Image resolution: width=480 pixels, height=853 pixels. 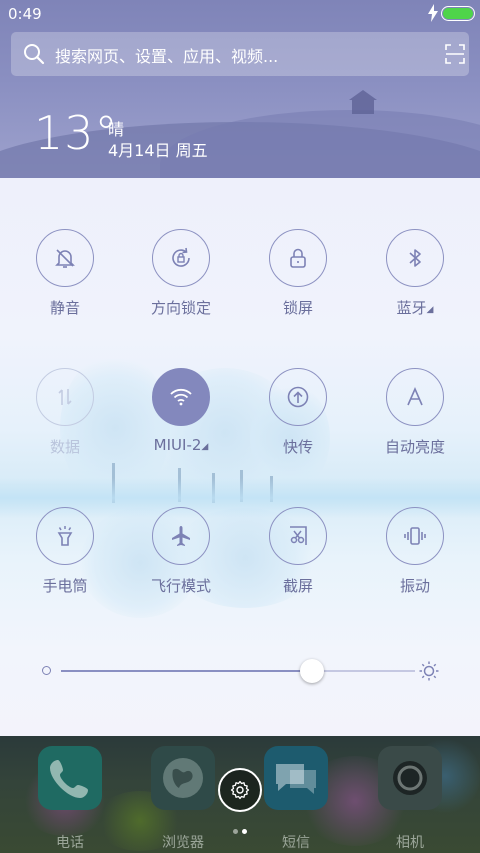 What do you see at coordinates (158, 150) in the screenshot?
I see `weather-date: 4月14日 周五` at bounding box center [158, 150].